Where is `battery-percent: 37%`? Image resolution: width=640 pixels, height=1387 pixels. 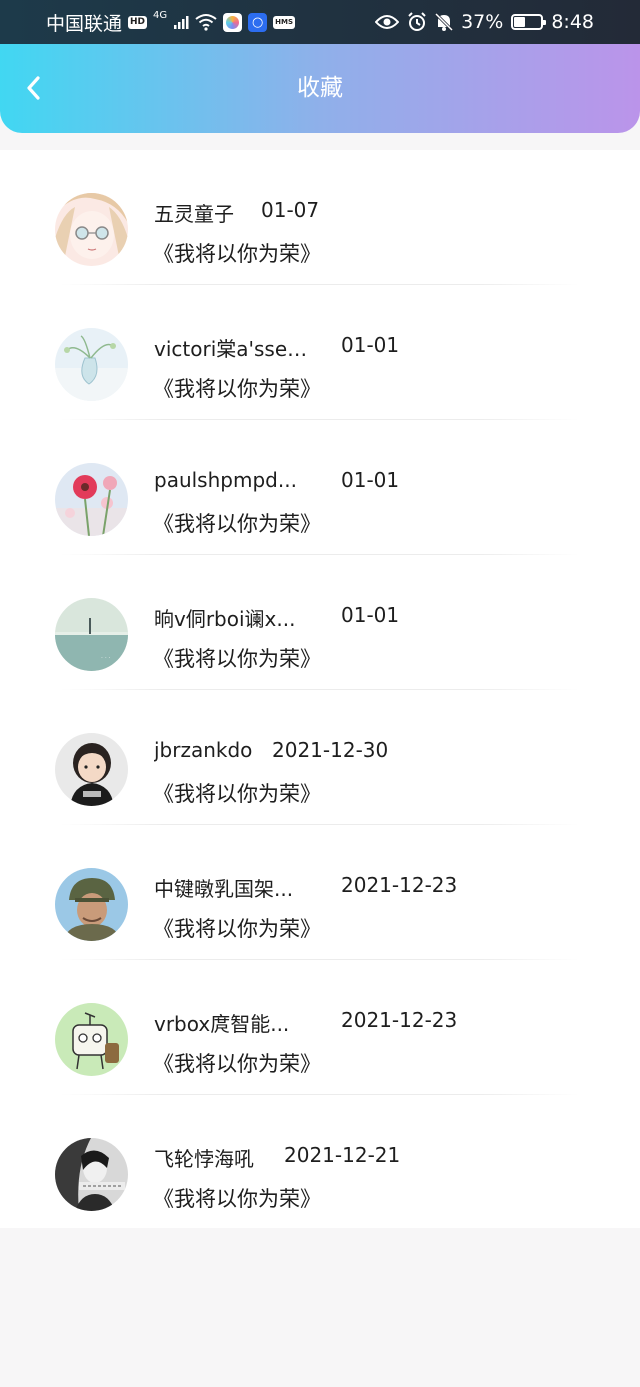 battery-percent: 37% is located at coordinates (482, 22).